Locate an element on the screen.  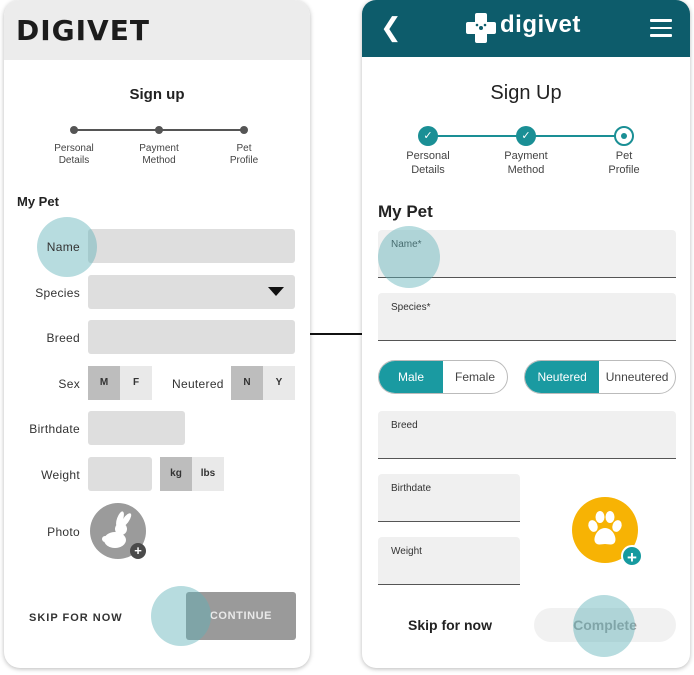
app-breed-label: Breed is located at coordinates (404, 425).